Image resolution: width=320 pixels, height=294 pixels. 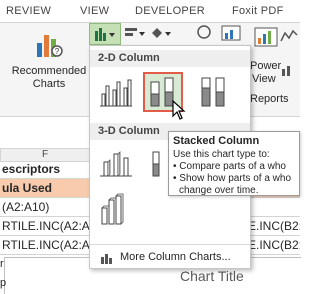 What do you see at coordinates (107, 259) in the screenshot?
I see `column-chart-small-icon` at bounding box center [107, 259].